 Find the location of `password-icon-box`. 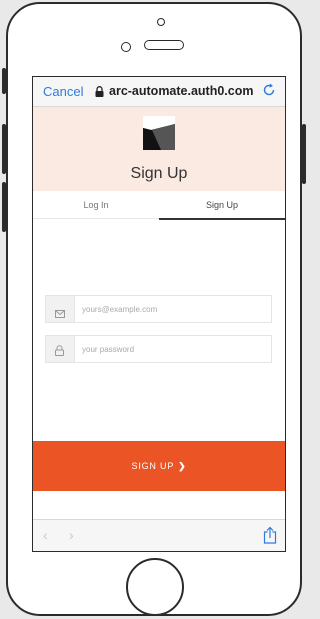

password-icon-box is located at coordinates (60, 349).